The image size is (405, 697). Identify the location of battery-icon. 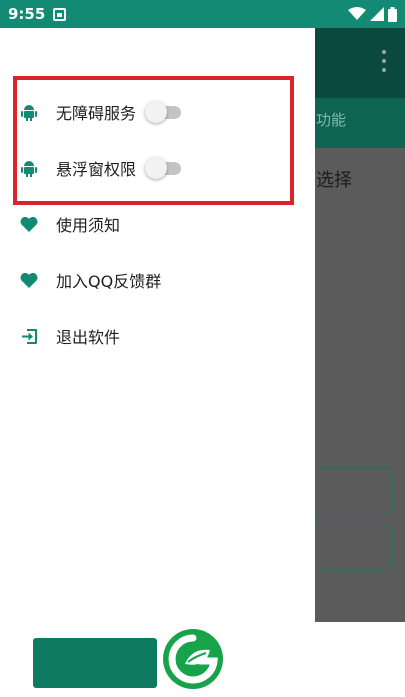
(392, 14).